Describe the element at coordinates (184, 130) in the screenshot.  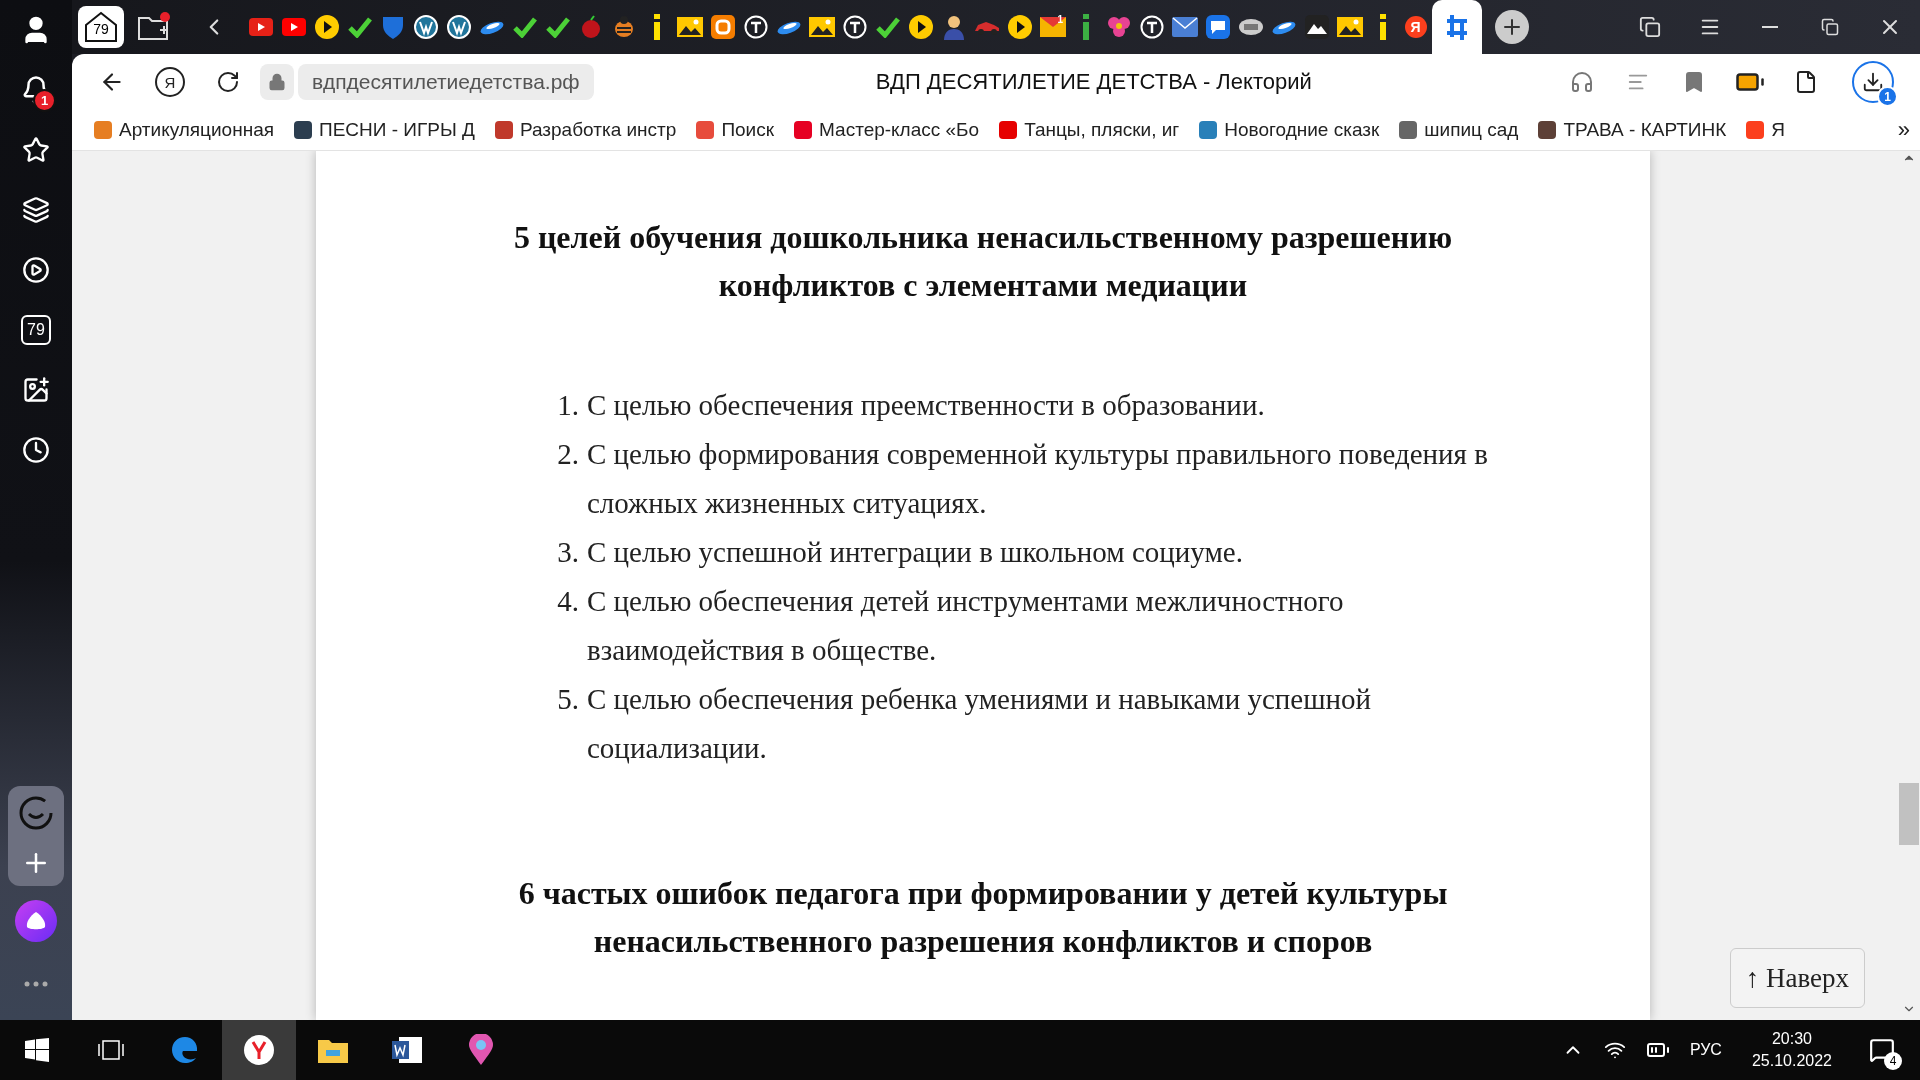
I see `bookmark-item: Артикуляционная` at that location.